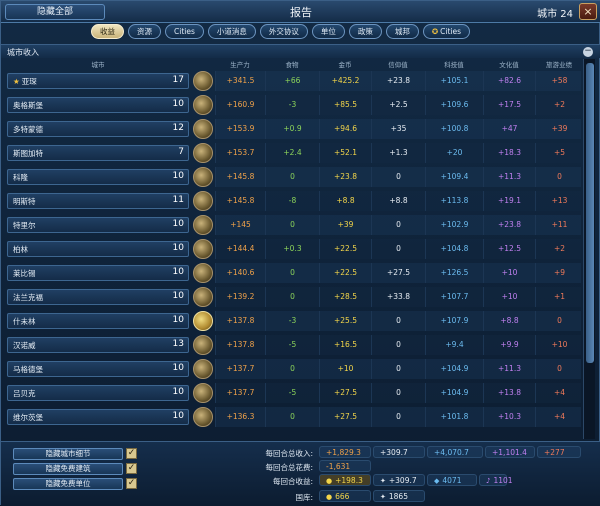  Describe the element at coordinates (291, 369) in the screenshot. I see `table-row: 马格德堡 10 +137.7 0 +10 0 +104.9 +11.3 0` at that location.